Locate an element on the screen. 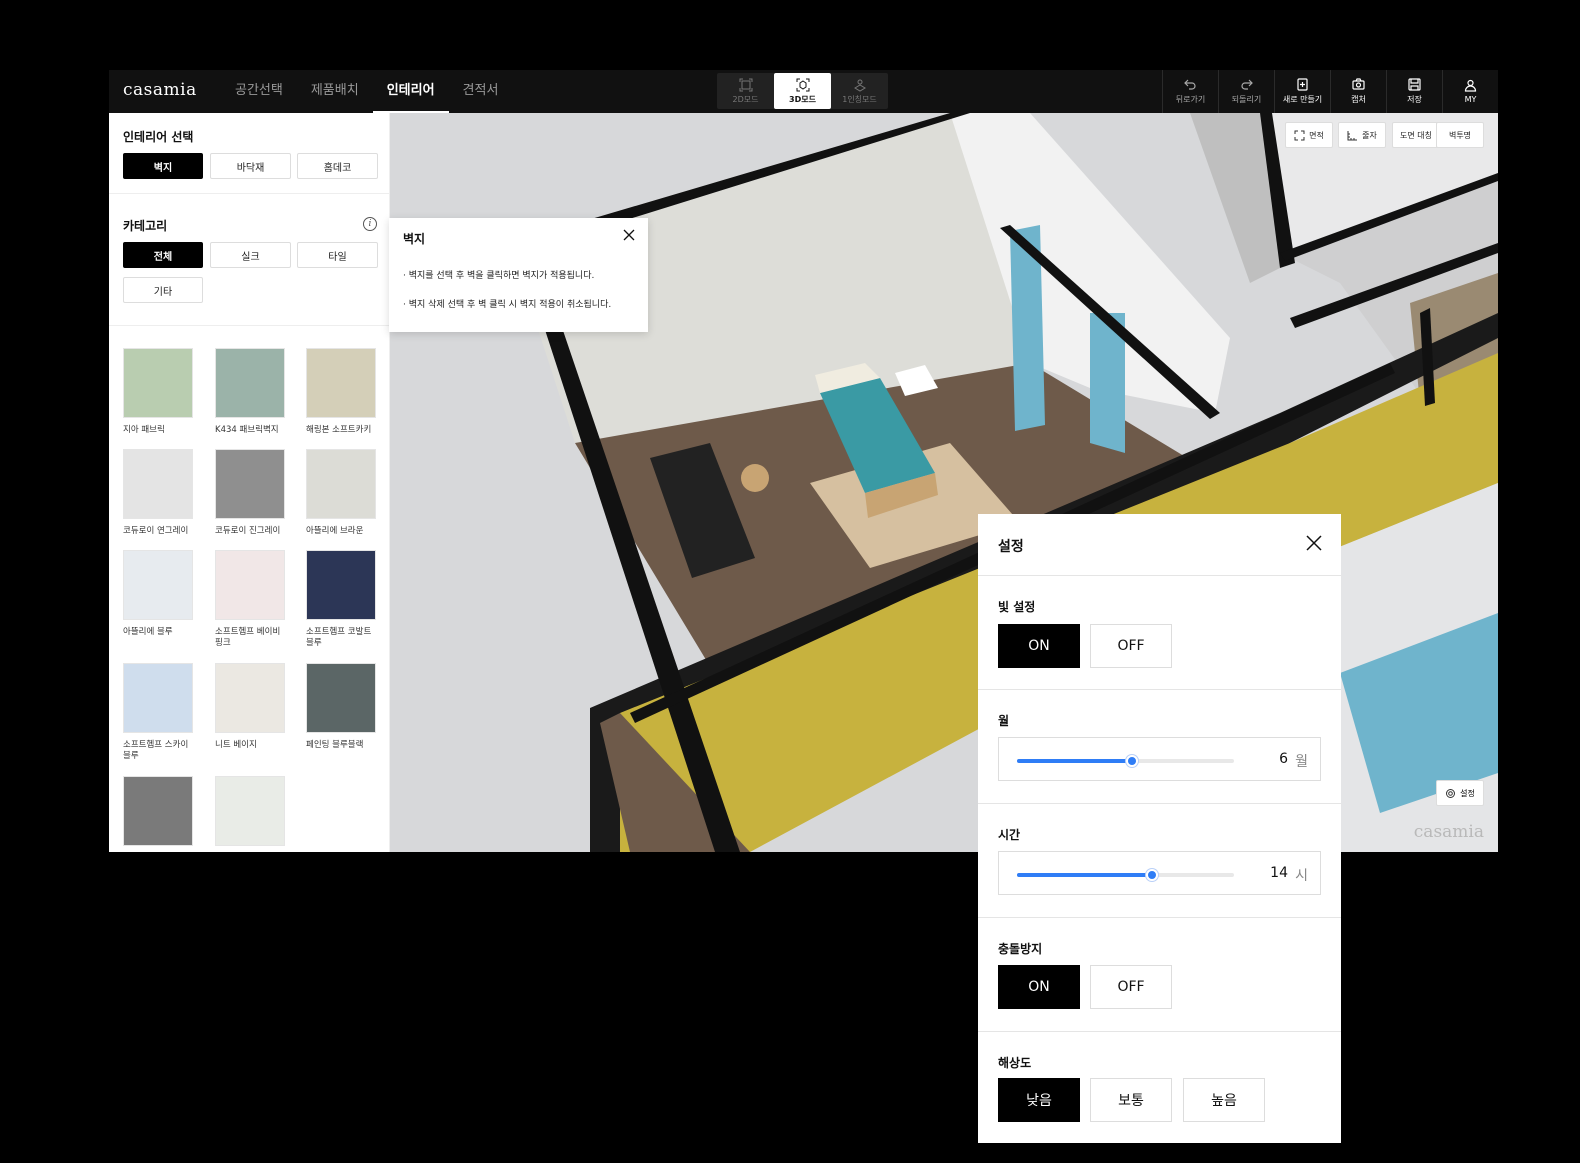 This screenshot has width=1580, height=1163. category-etc: 기타 is located at coordinates (163, 290).